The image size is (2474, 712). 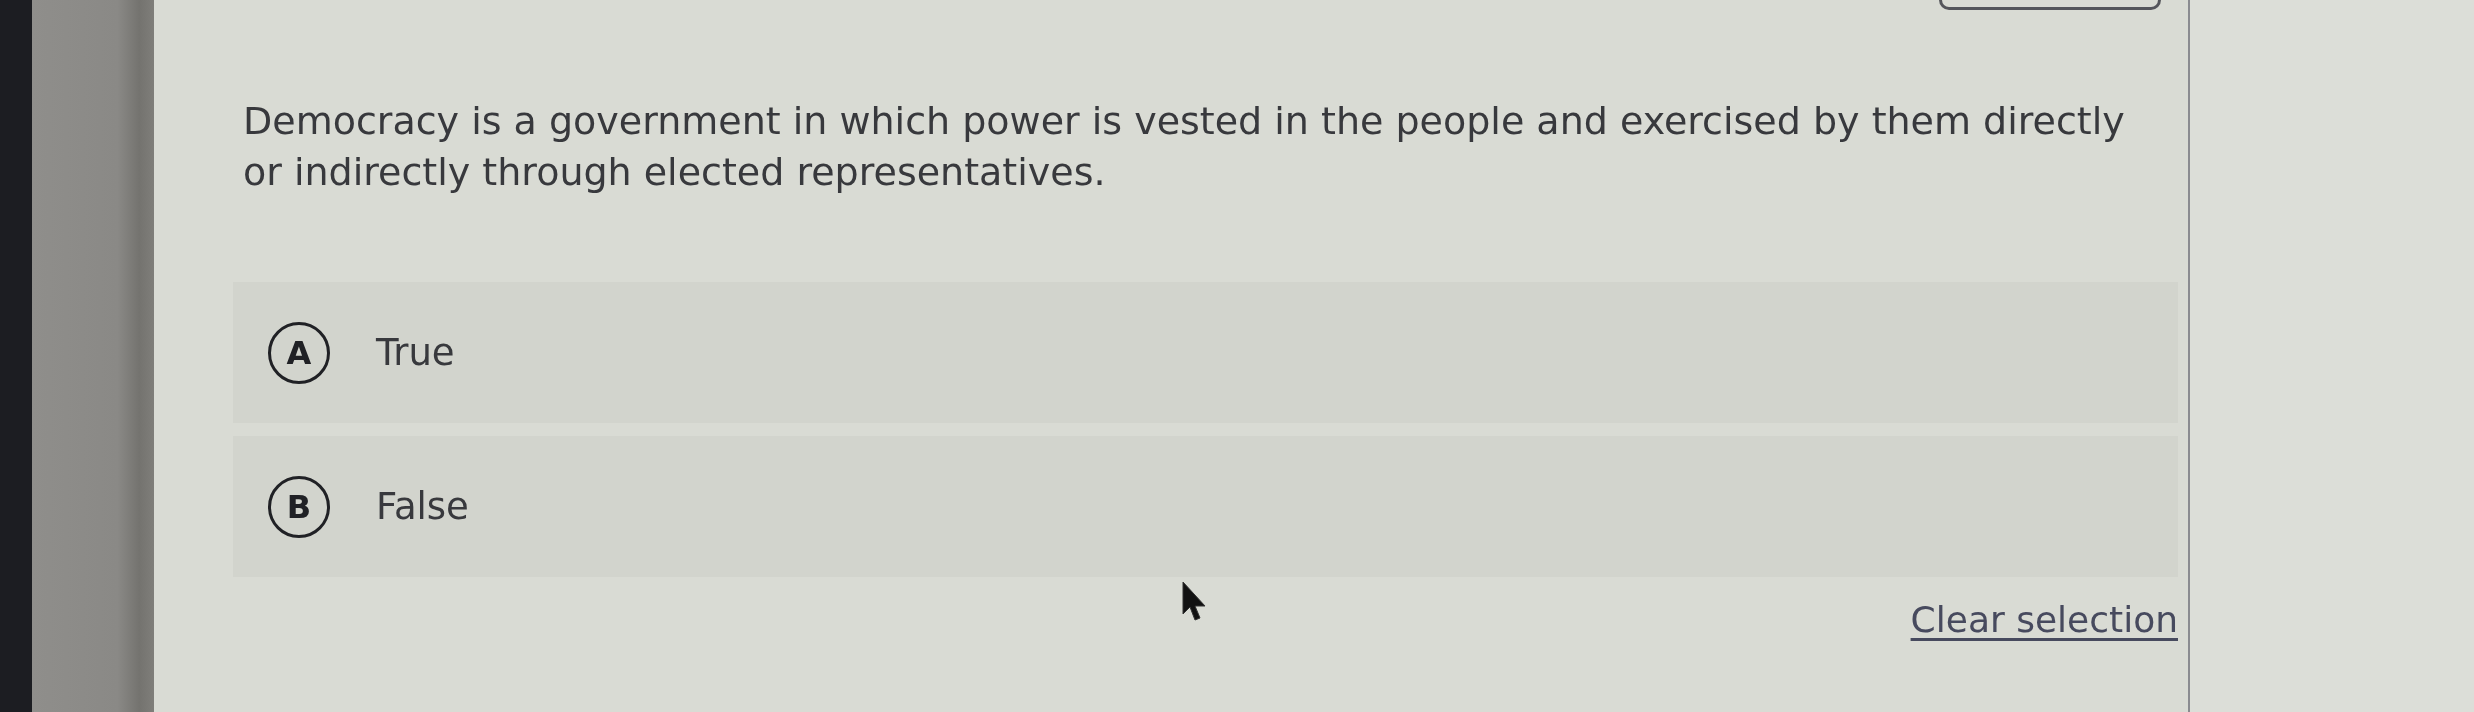 I want to click on button, so click(x=2050, y=5).